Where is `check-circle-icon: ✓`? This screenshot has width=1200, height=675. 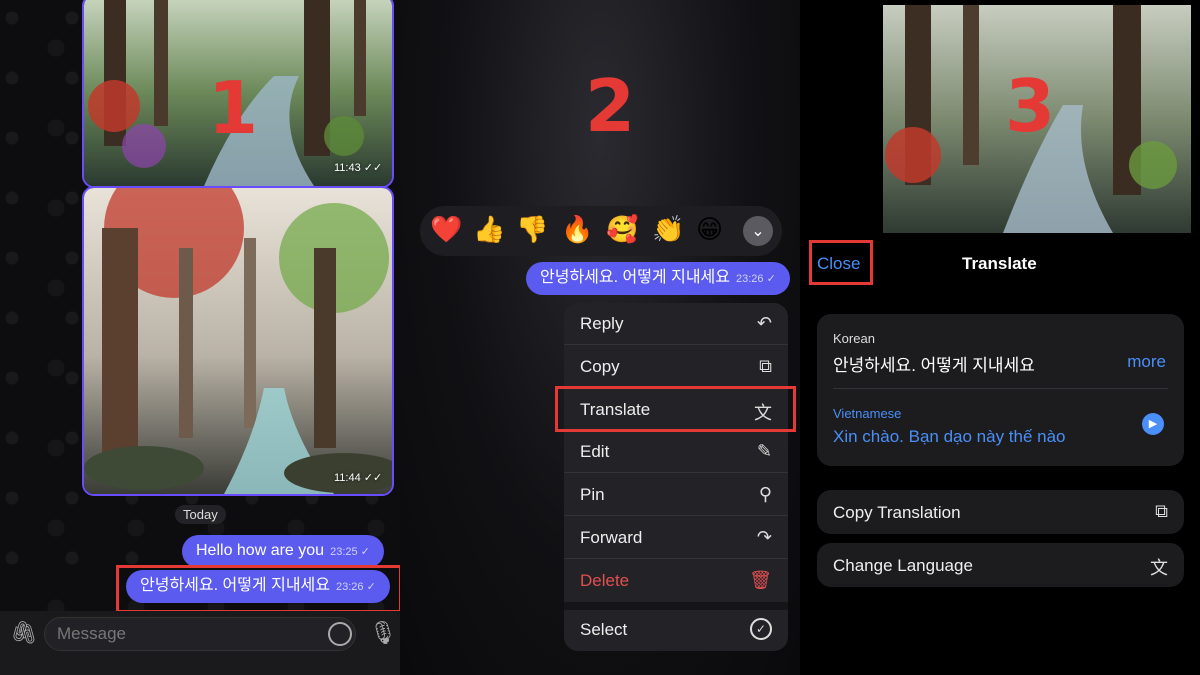 check-circle-icon: ✓ is located at coordinates (761, 629).